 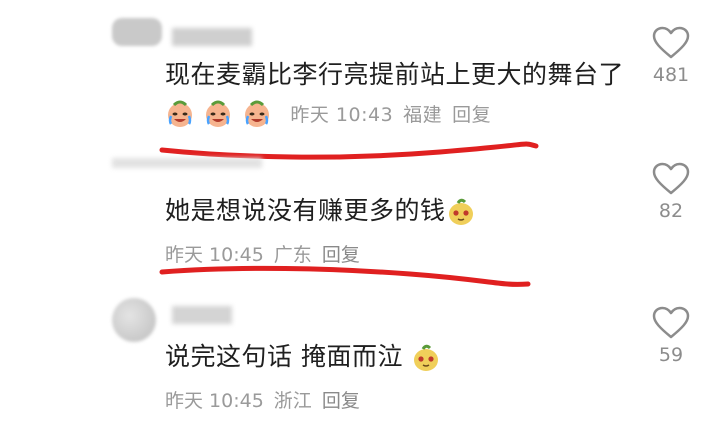 What do you see at coordinates (671, 355) in the screenshot?
I see `like-count: 59` at bounding box center [671, 355].